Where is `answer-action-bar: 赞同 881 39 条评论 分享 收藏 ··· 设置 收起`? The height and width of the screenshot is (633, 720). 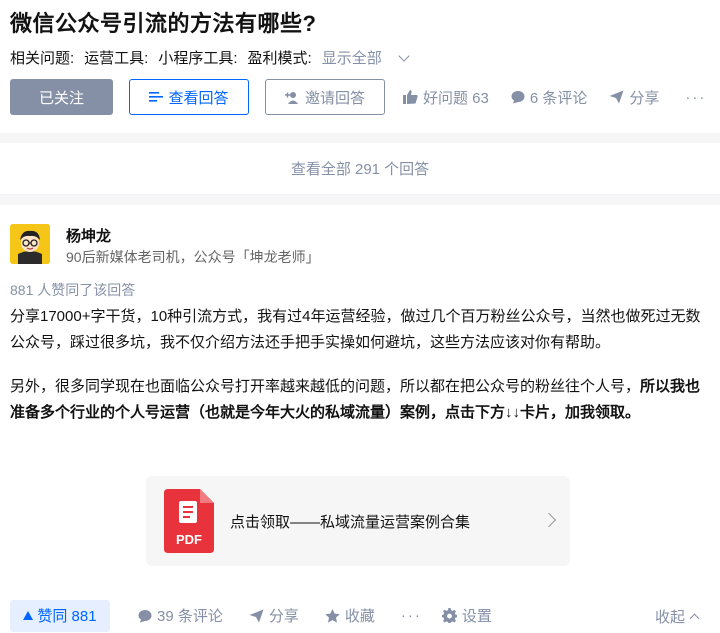
answer-action-bar: 赞同 881 39 条评论 分享 收藏 ··· 设置 收起 is located at coordinates (360, 615).